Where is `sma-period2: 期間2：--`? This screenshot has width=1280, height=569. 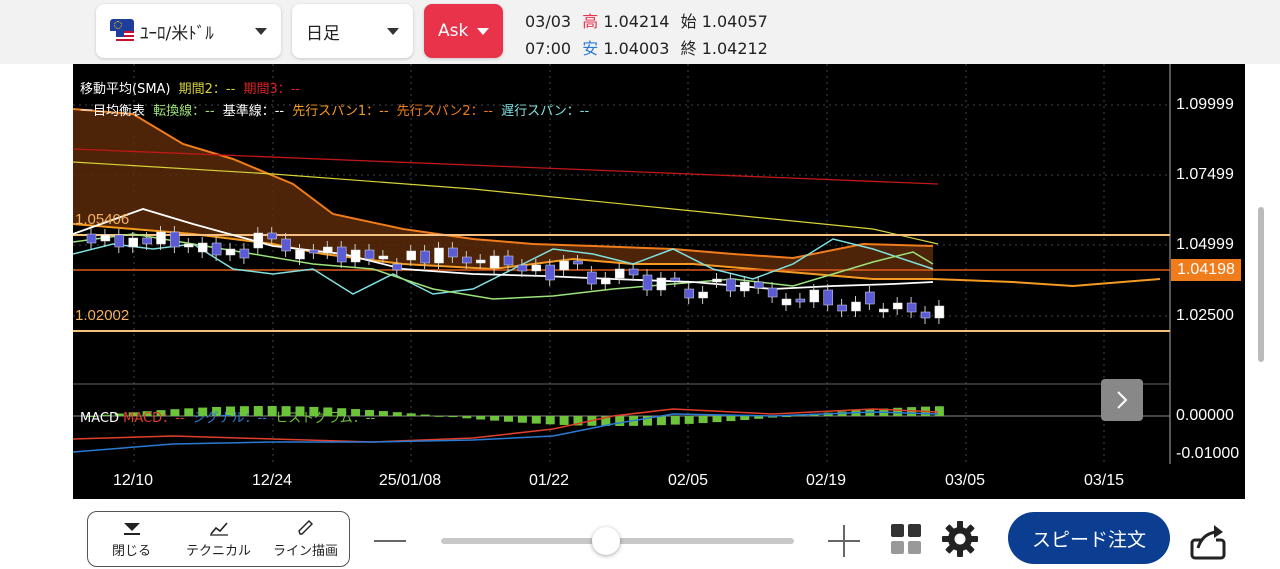
sma-period2: 期間2：-- is located at coordinates (207, 89).